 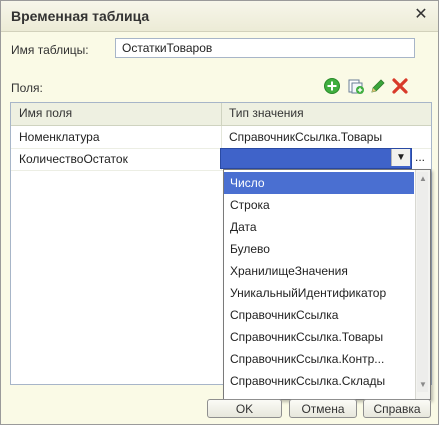 I want to click on dropdown-scrollbar: ▲ ▼, so click(x=422, y=284).